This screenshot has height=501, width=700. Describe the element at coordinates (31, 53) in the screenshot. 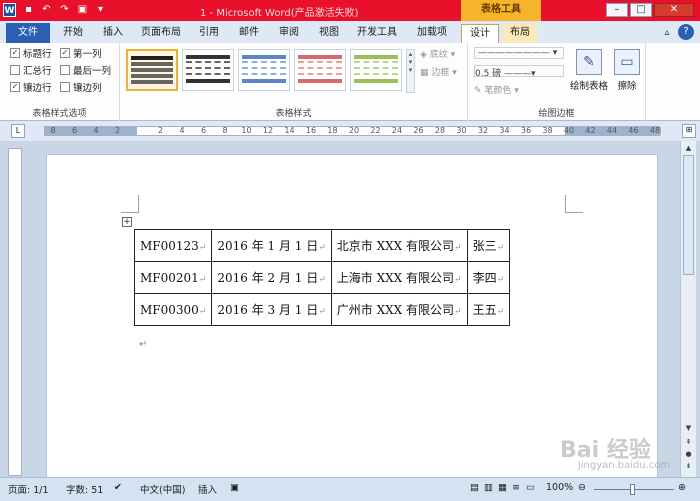

I see `header-row-checkbox: ✓ 标题行` at that location.